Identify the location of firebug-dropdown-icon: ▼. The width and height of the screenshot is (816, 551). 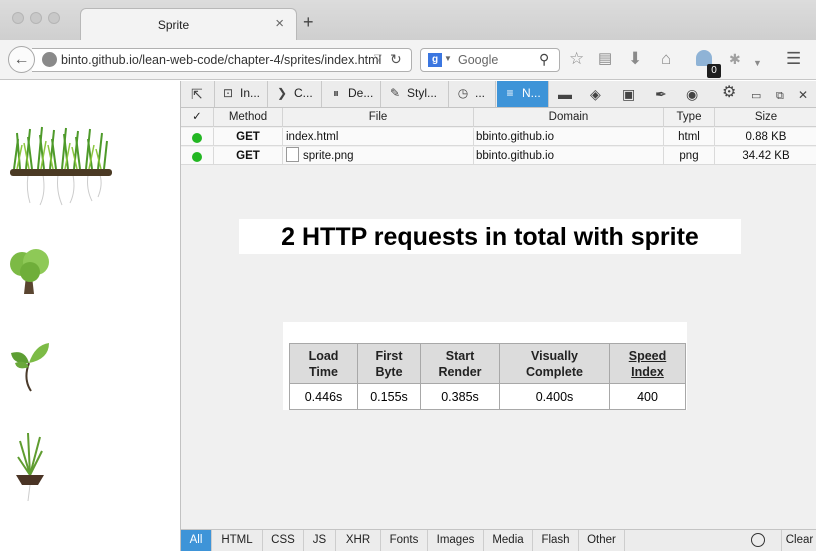
(757, 63).